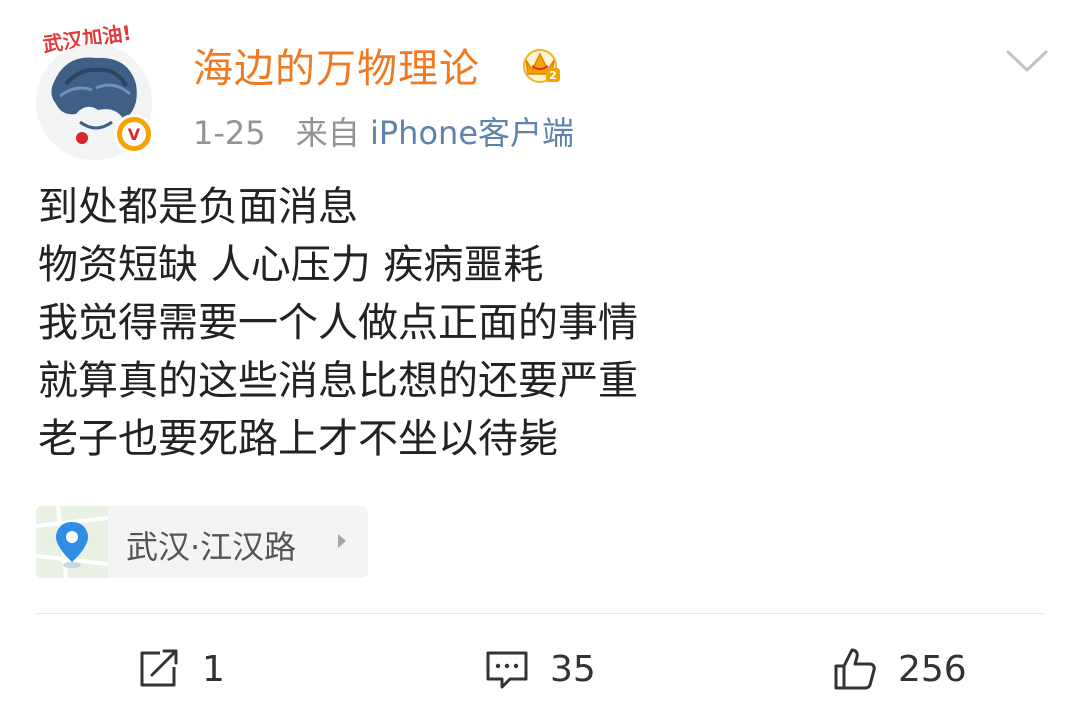  Describe the element at coordinates (540, 613) in the screenshot. I see `divider` at that location.